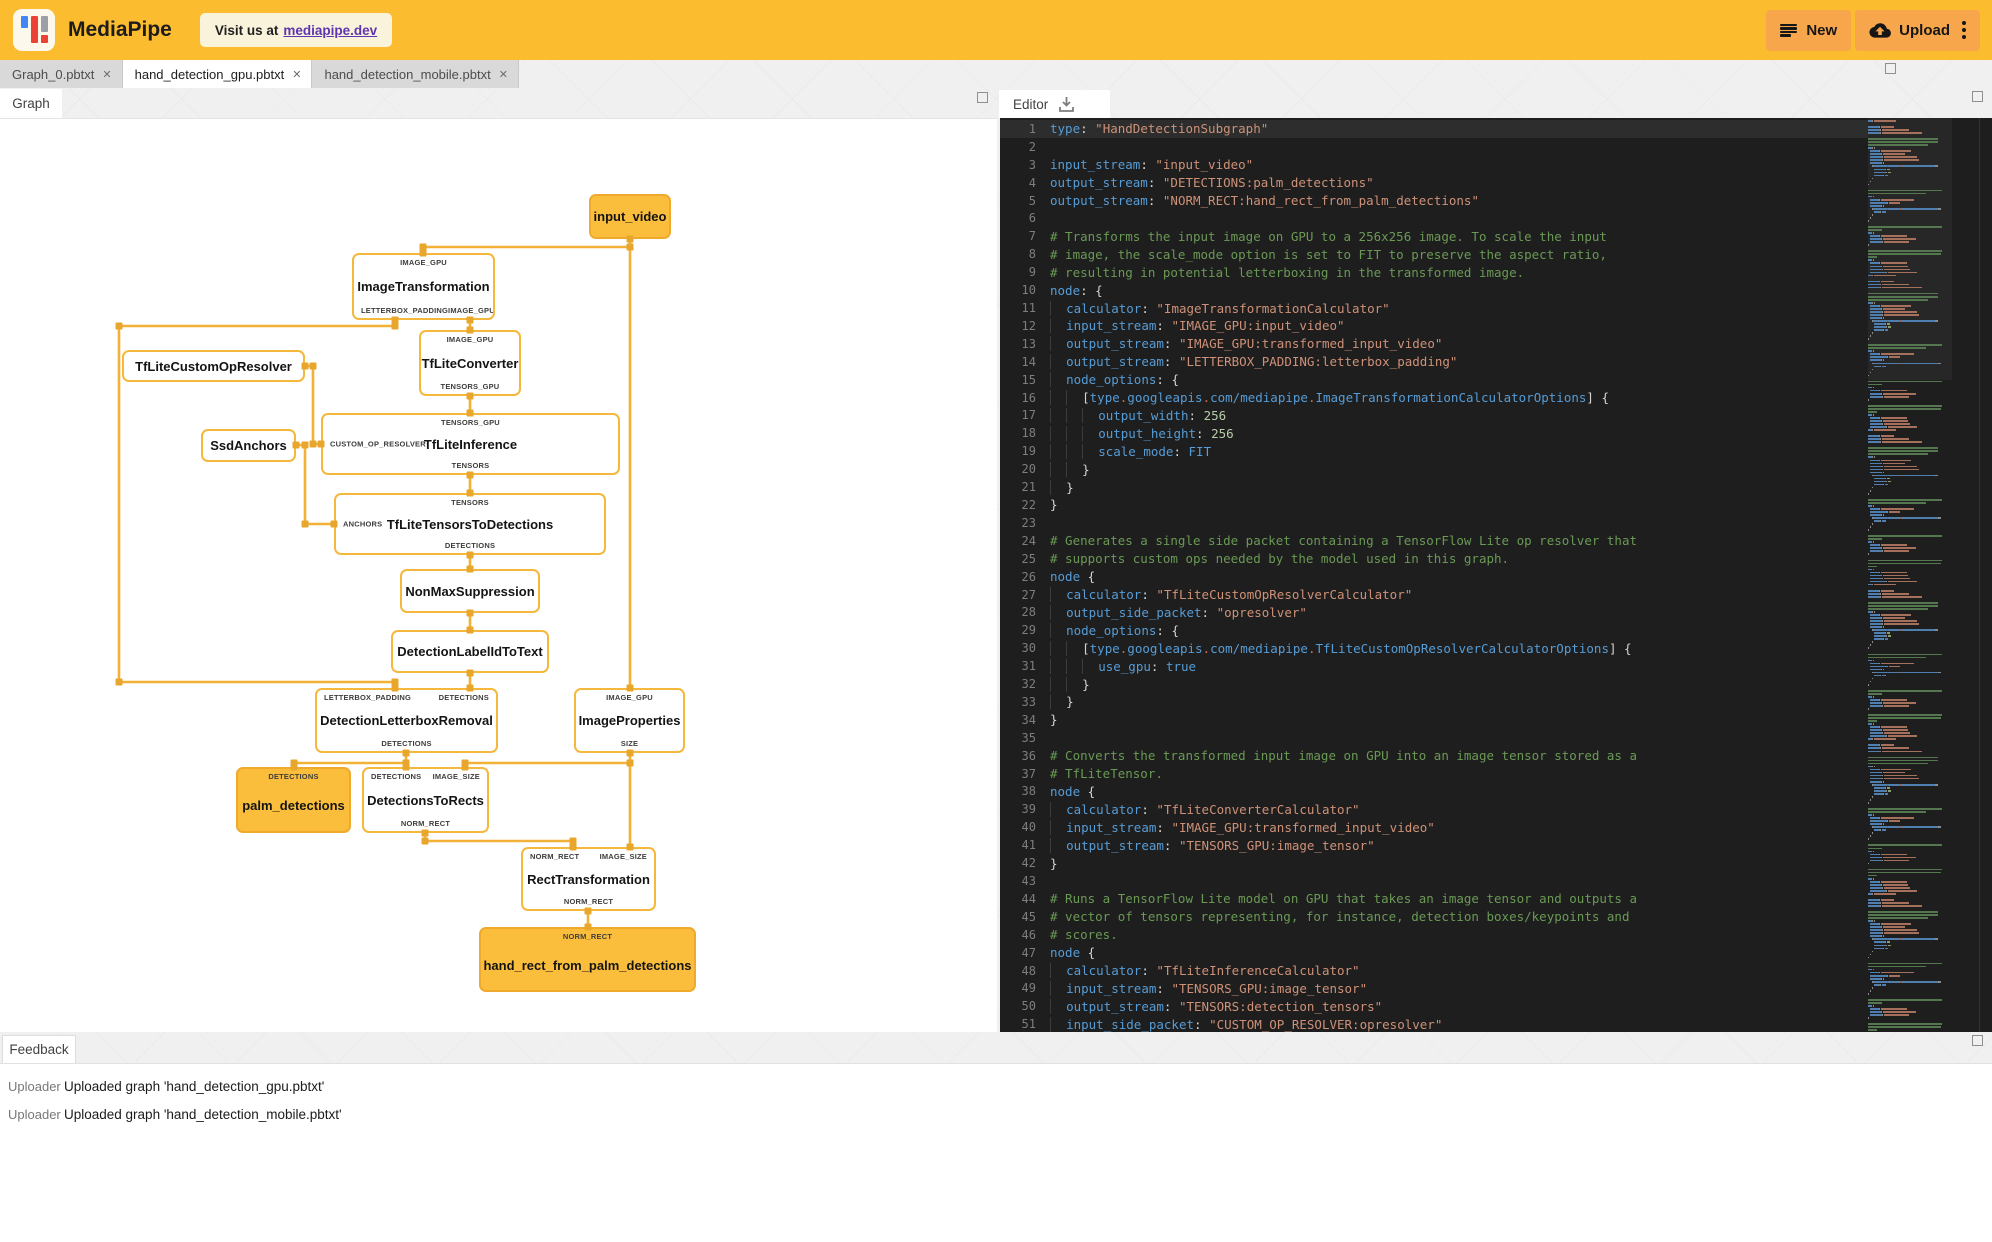 This screenshot has height=1242, width=1992. What do you see at coordinates (1028, 916) in the screenshot?
I see `line-number: 45` at bounding box center [1028, 916].